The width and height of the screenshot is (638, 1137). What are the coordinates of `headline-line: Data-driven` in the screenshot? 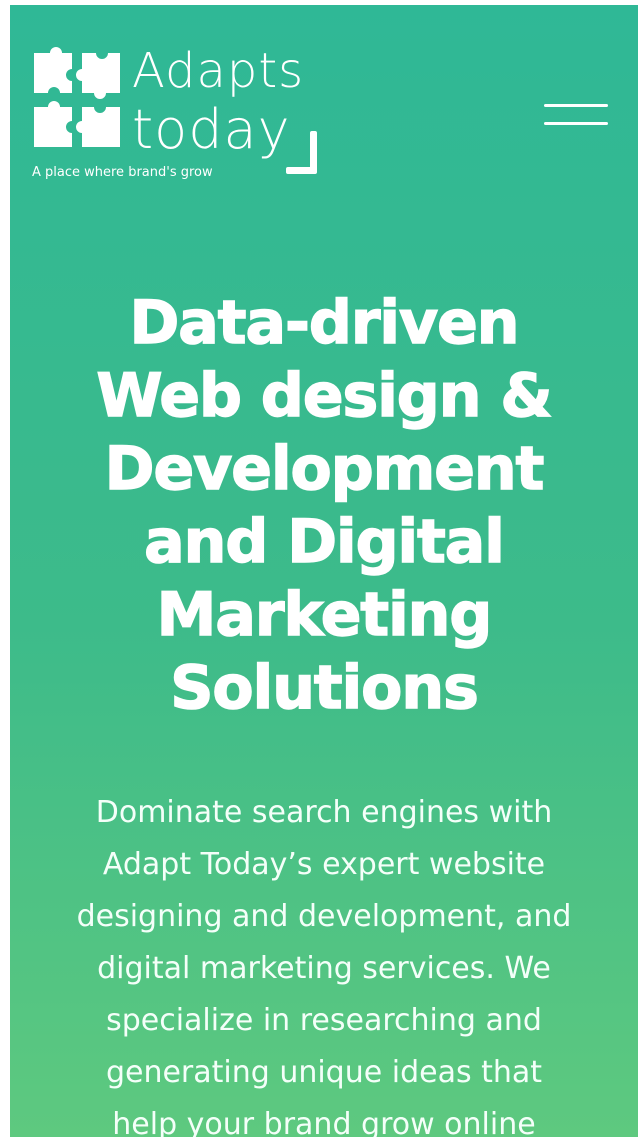 It's located at (325, 323).